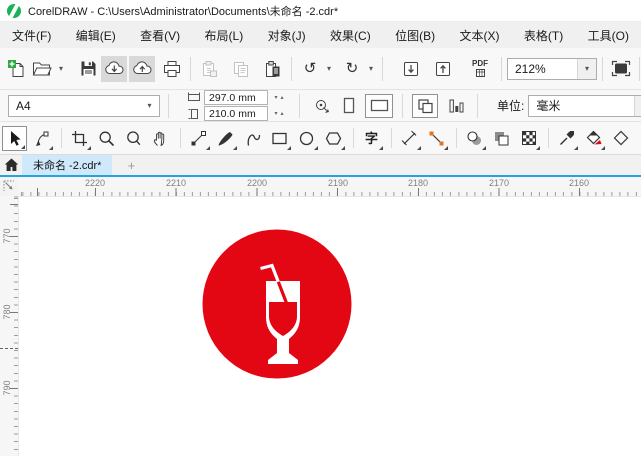 The height and width of the screenshot is (456, 641). I want to click on save-button, so click(88, 69).